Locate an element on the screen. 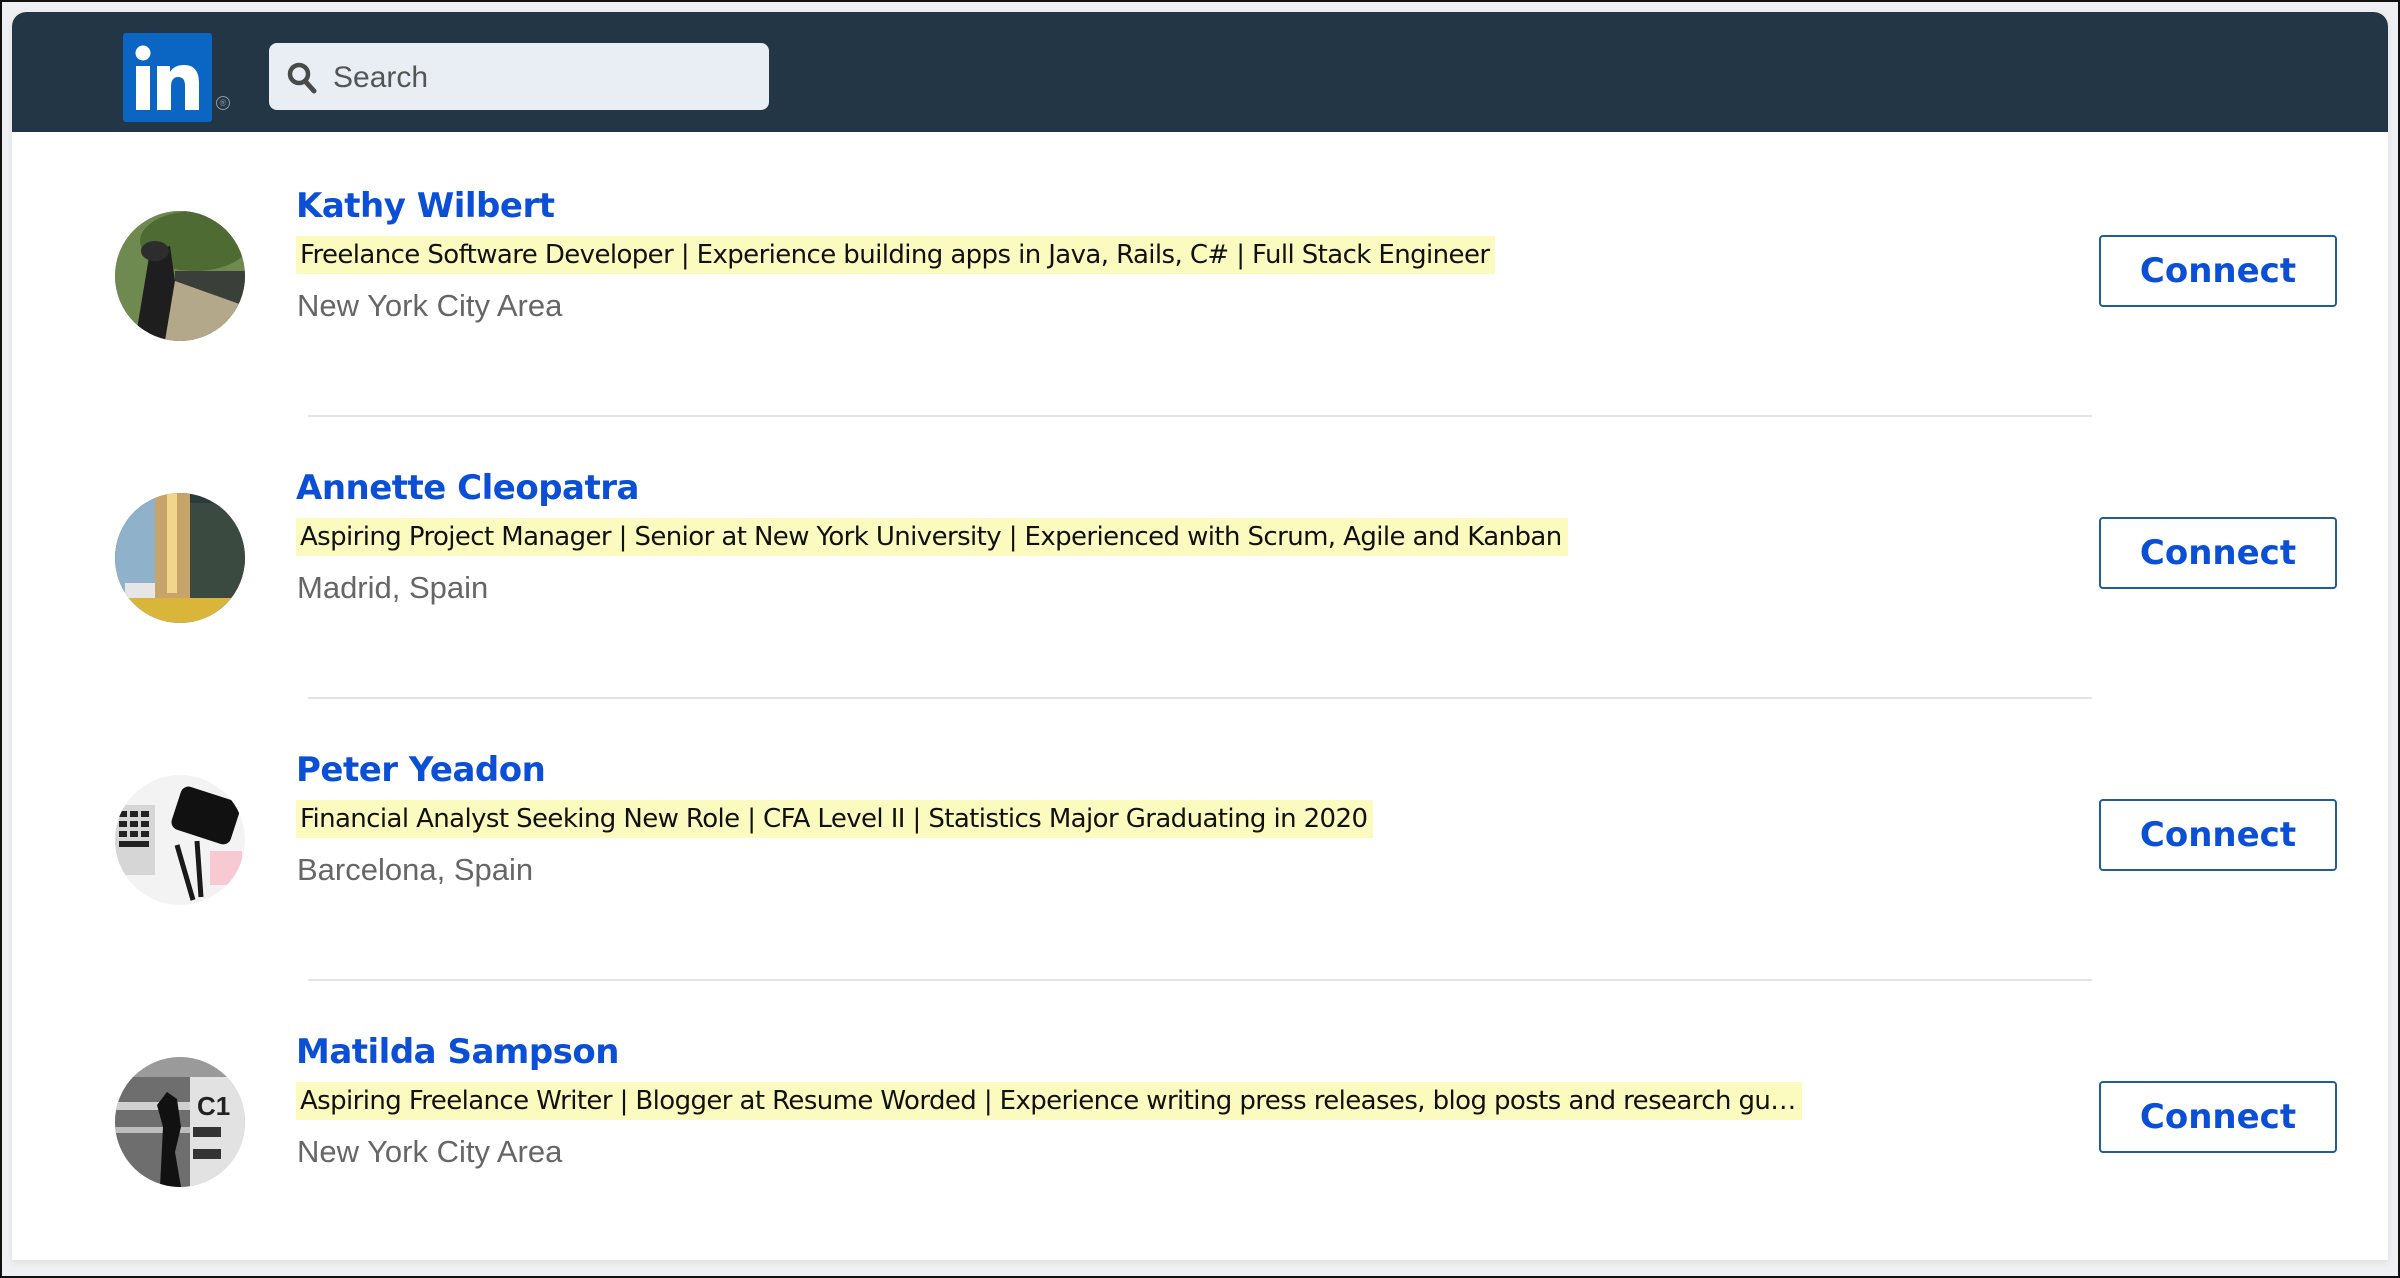 The width and height of the screenshot is (2400, 1278). avatar-matilda-sampson: C1 is located at coordinates (180, 1122).